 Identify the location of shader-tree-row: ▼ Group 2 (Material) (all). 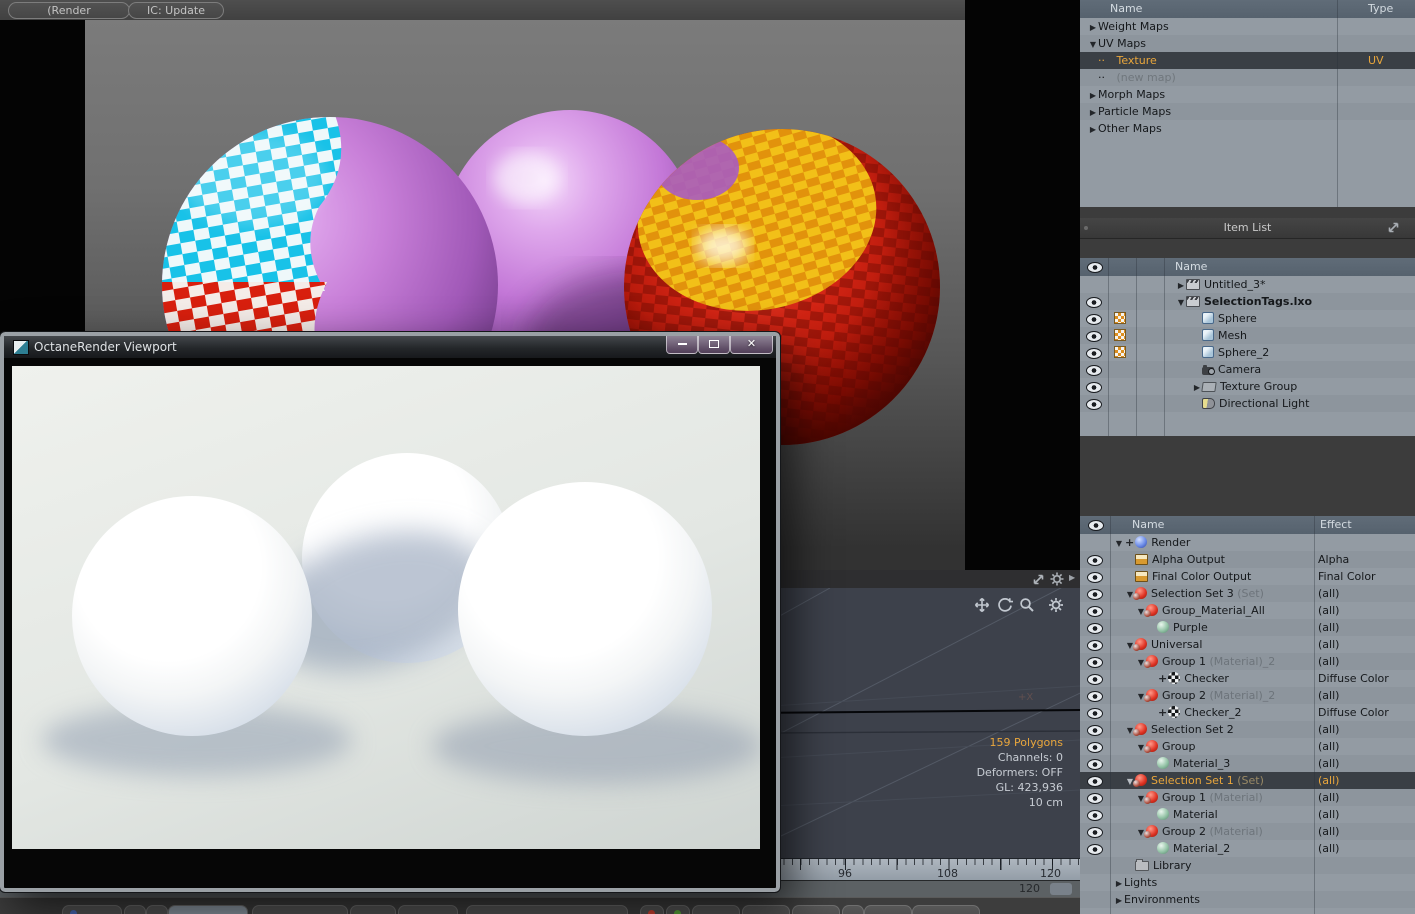
(1247, 831).